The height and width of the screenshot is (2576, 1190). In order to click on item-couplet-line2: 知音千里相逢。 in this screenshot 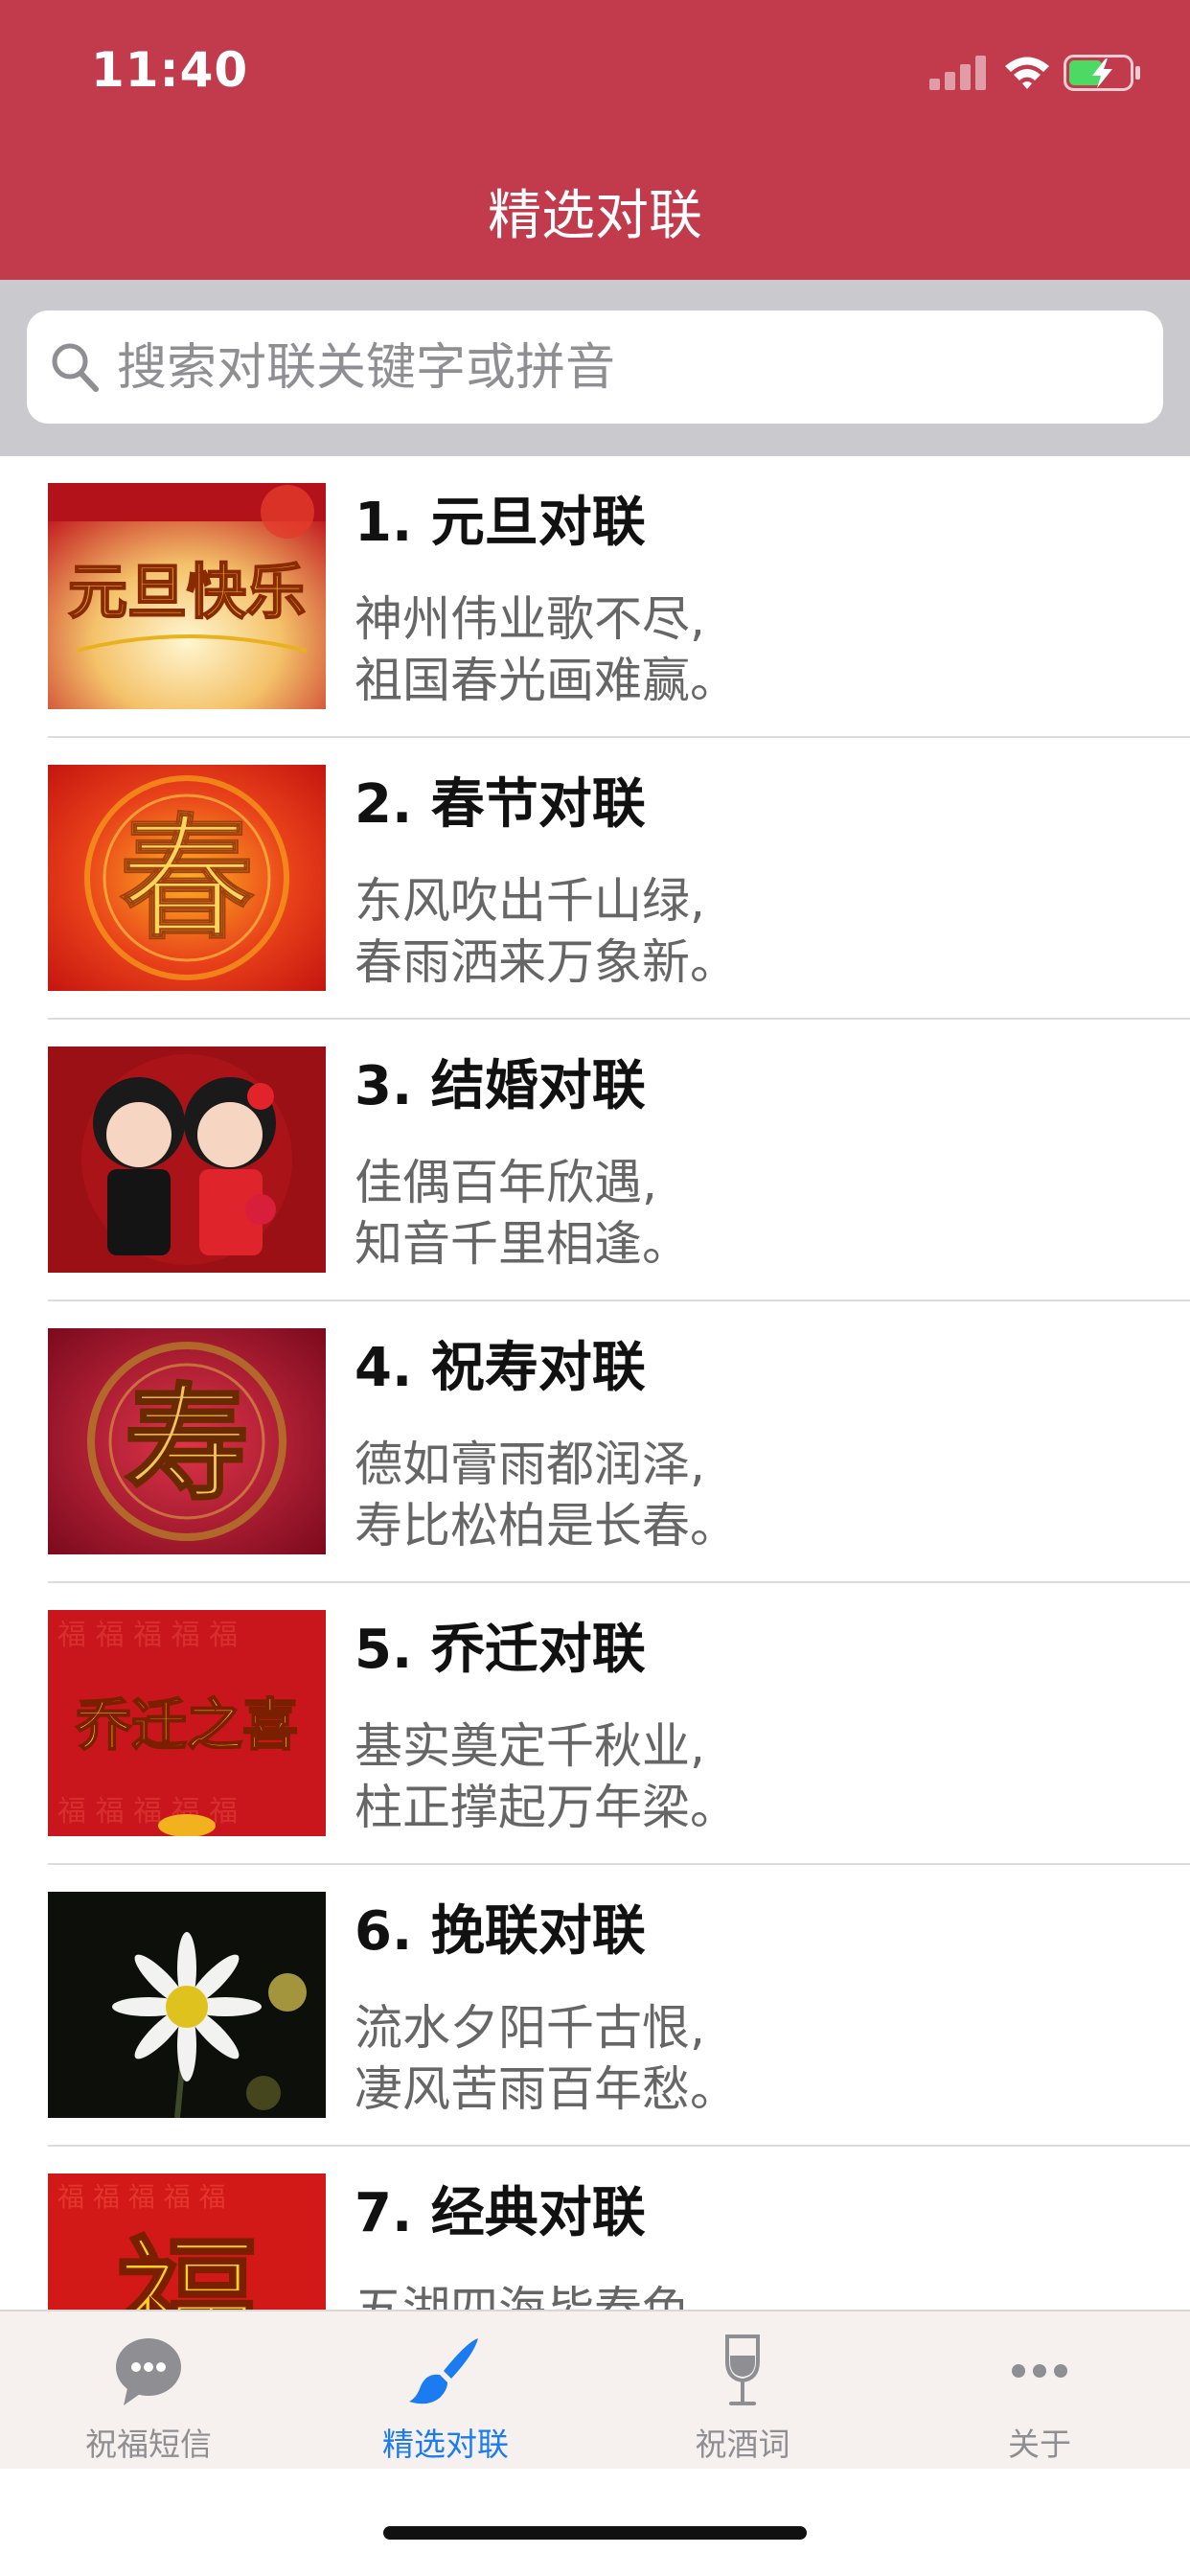, I will do `click(523, 1244)`.